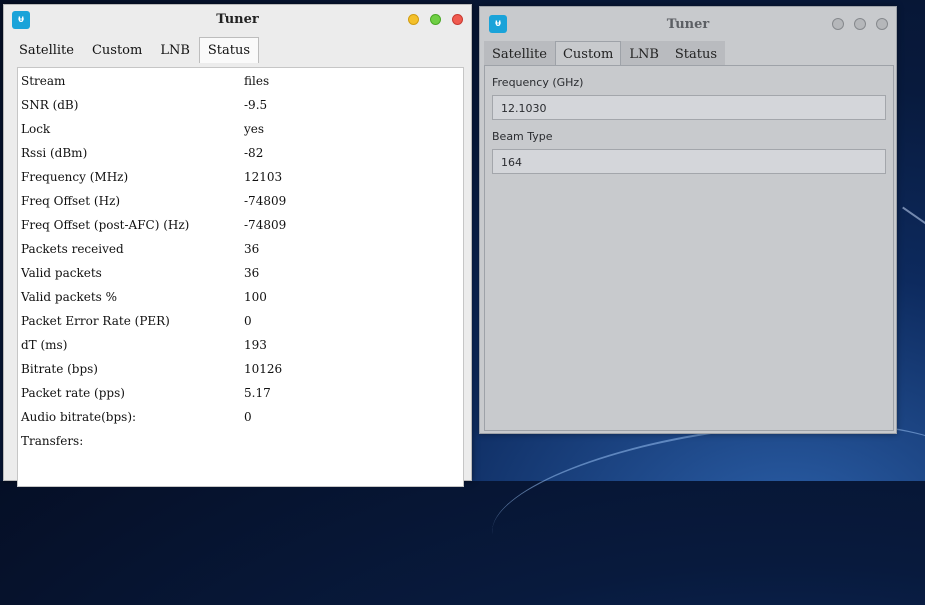  What do you see at coordinates (242, 446) in the screenshot?
I see `status-row: Transfers:` at bounding box center [242, 446].